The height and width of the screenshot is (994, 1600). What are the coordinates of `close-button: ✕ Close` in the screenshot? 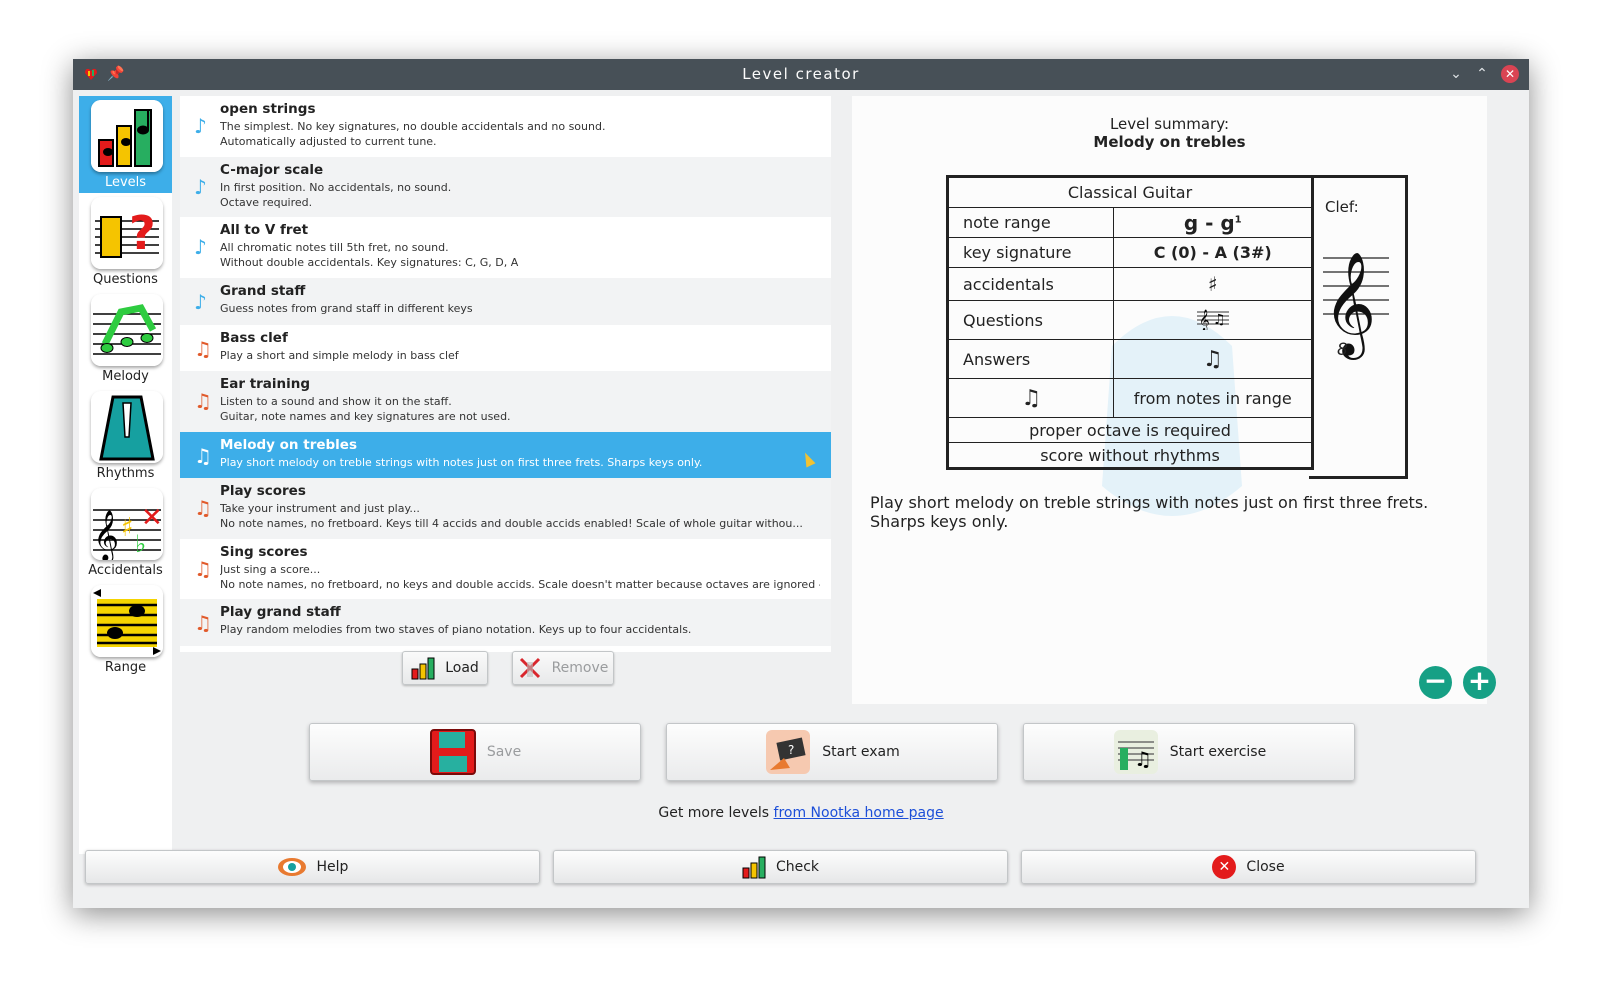 It's located at (1248, 867).